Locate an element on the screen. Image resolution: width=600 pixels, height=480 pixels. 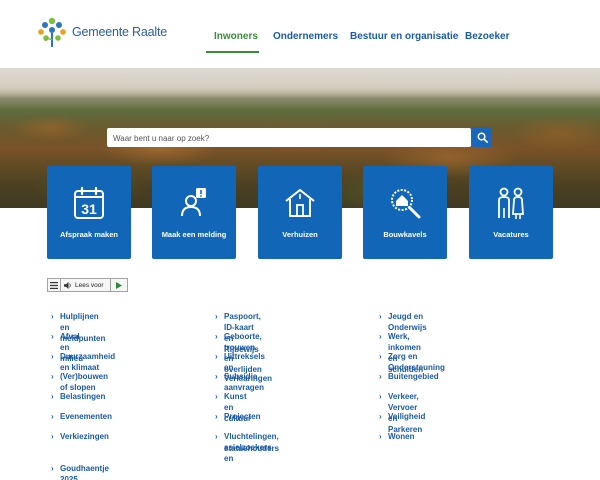
tile-label: Afspraak maken is located at coordinates (89, 234).